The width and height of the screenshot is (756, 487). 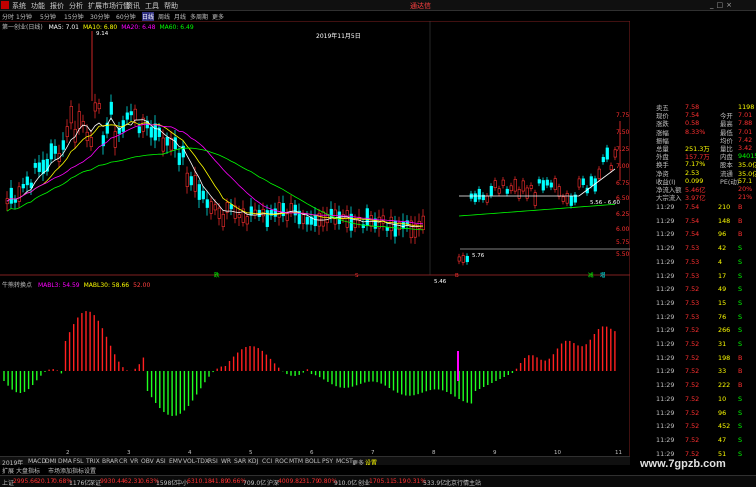 What do you see at coordinates (281, 461) in the screenshot?
I see `tab-19: ROC` at bounding box center [281, 461].